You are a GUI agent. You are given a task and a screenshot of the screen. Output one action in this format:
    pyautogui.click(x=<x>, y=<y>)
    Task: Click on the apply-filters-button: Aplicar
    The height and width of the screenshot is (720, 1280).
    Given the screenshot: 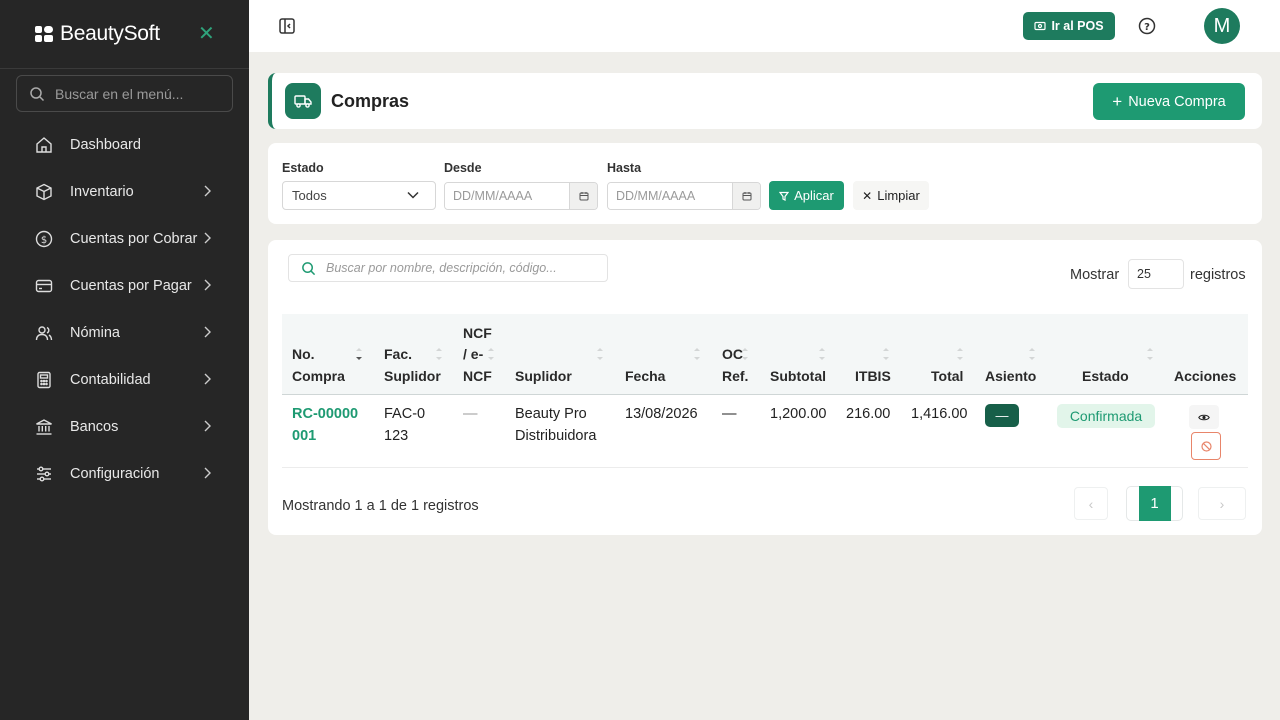 What is the action you would take?
    pyautogui.click(x=806, y=195)
    